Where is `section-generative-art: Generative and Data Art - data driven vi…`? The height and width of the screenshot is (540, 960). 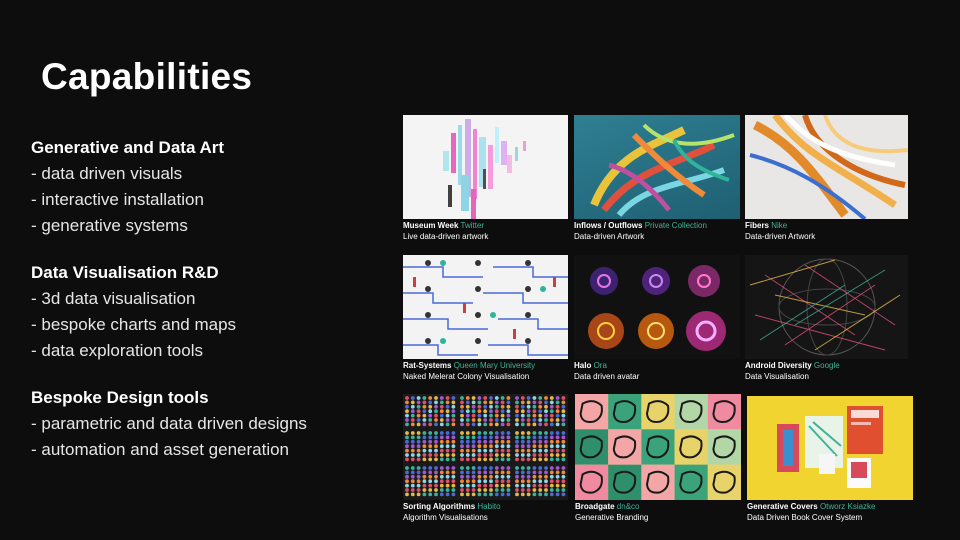 section-generative-art: Generative and Data Art - data driven vi… is located at coordinates (127, 187).